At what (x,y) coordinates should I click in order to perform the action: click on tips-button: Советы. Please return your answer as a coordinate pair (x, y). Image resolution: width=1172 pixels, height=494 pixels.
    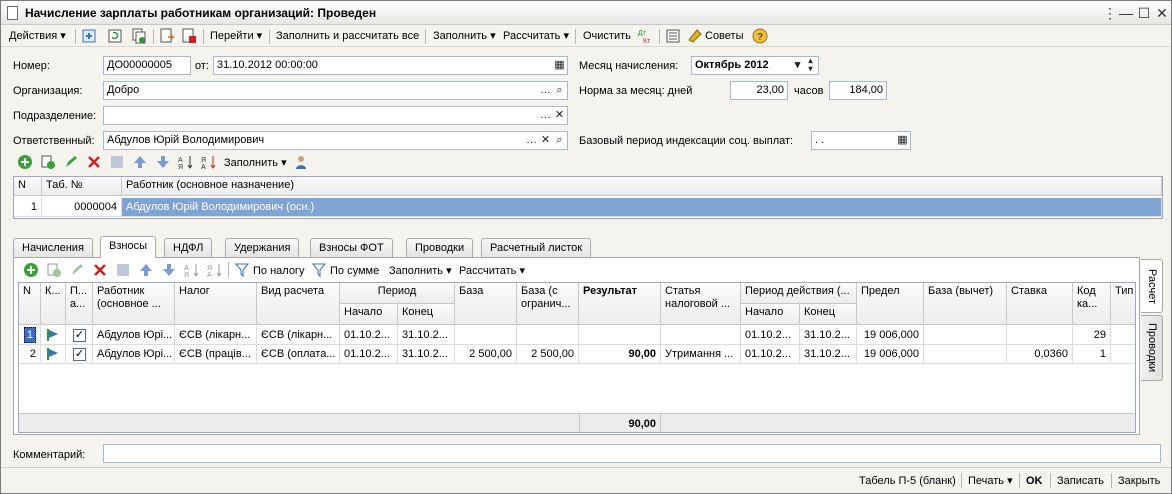
    Looking at the image, I should click on (724, 36).